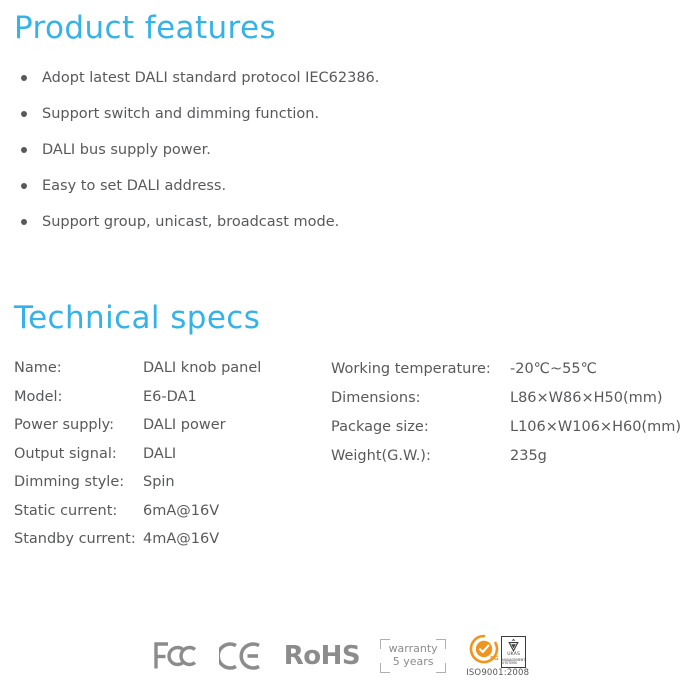 The width and height of the screenshot is (682, 695). I want to click on iso-marks-row: SGS UKAS MANAGEMENT SYSTEMS, so click(498, 651).